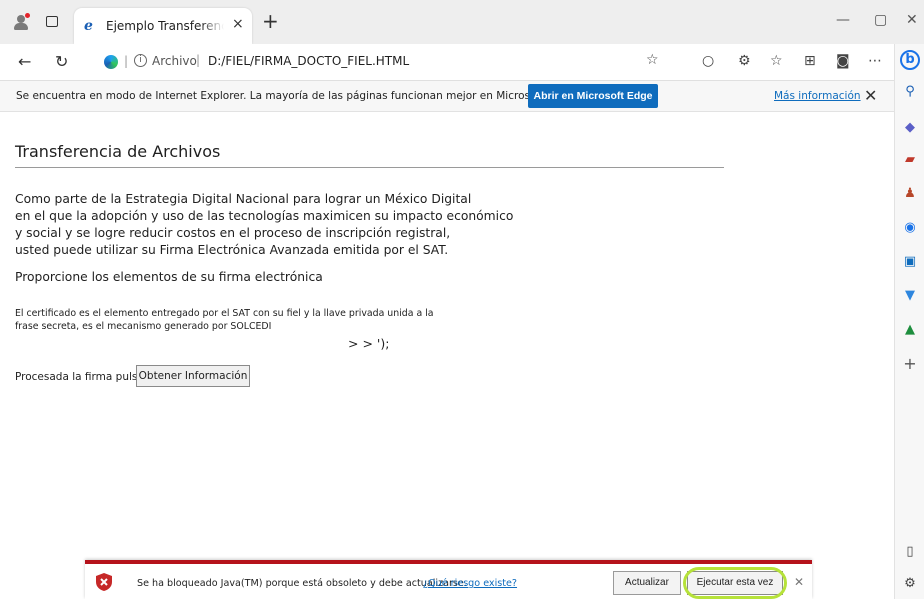 Image resolution: width=924 pixels, height=599 pixels. Describe the element at coordinates (910, 296) in the screenshot. I see `tools-icon: ▼` at that location.